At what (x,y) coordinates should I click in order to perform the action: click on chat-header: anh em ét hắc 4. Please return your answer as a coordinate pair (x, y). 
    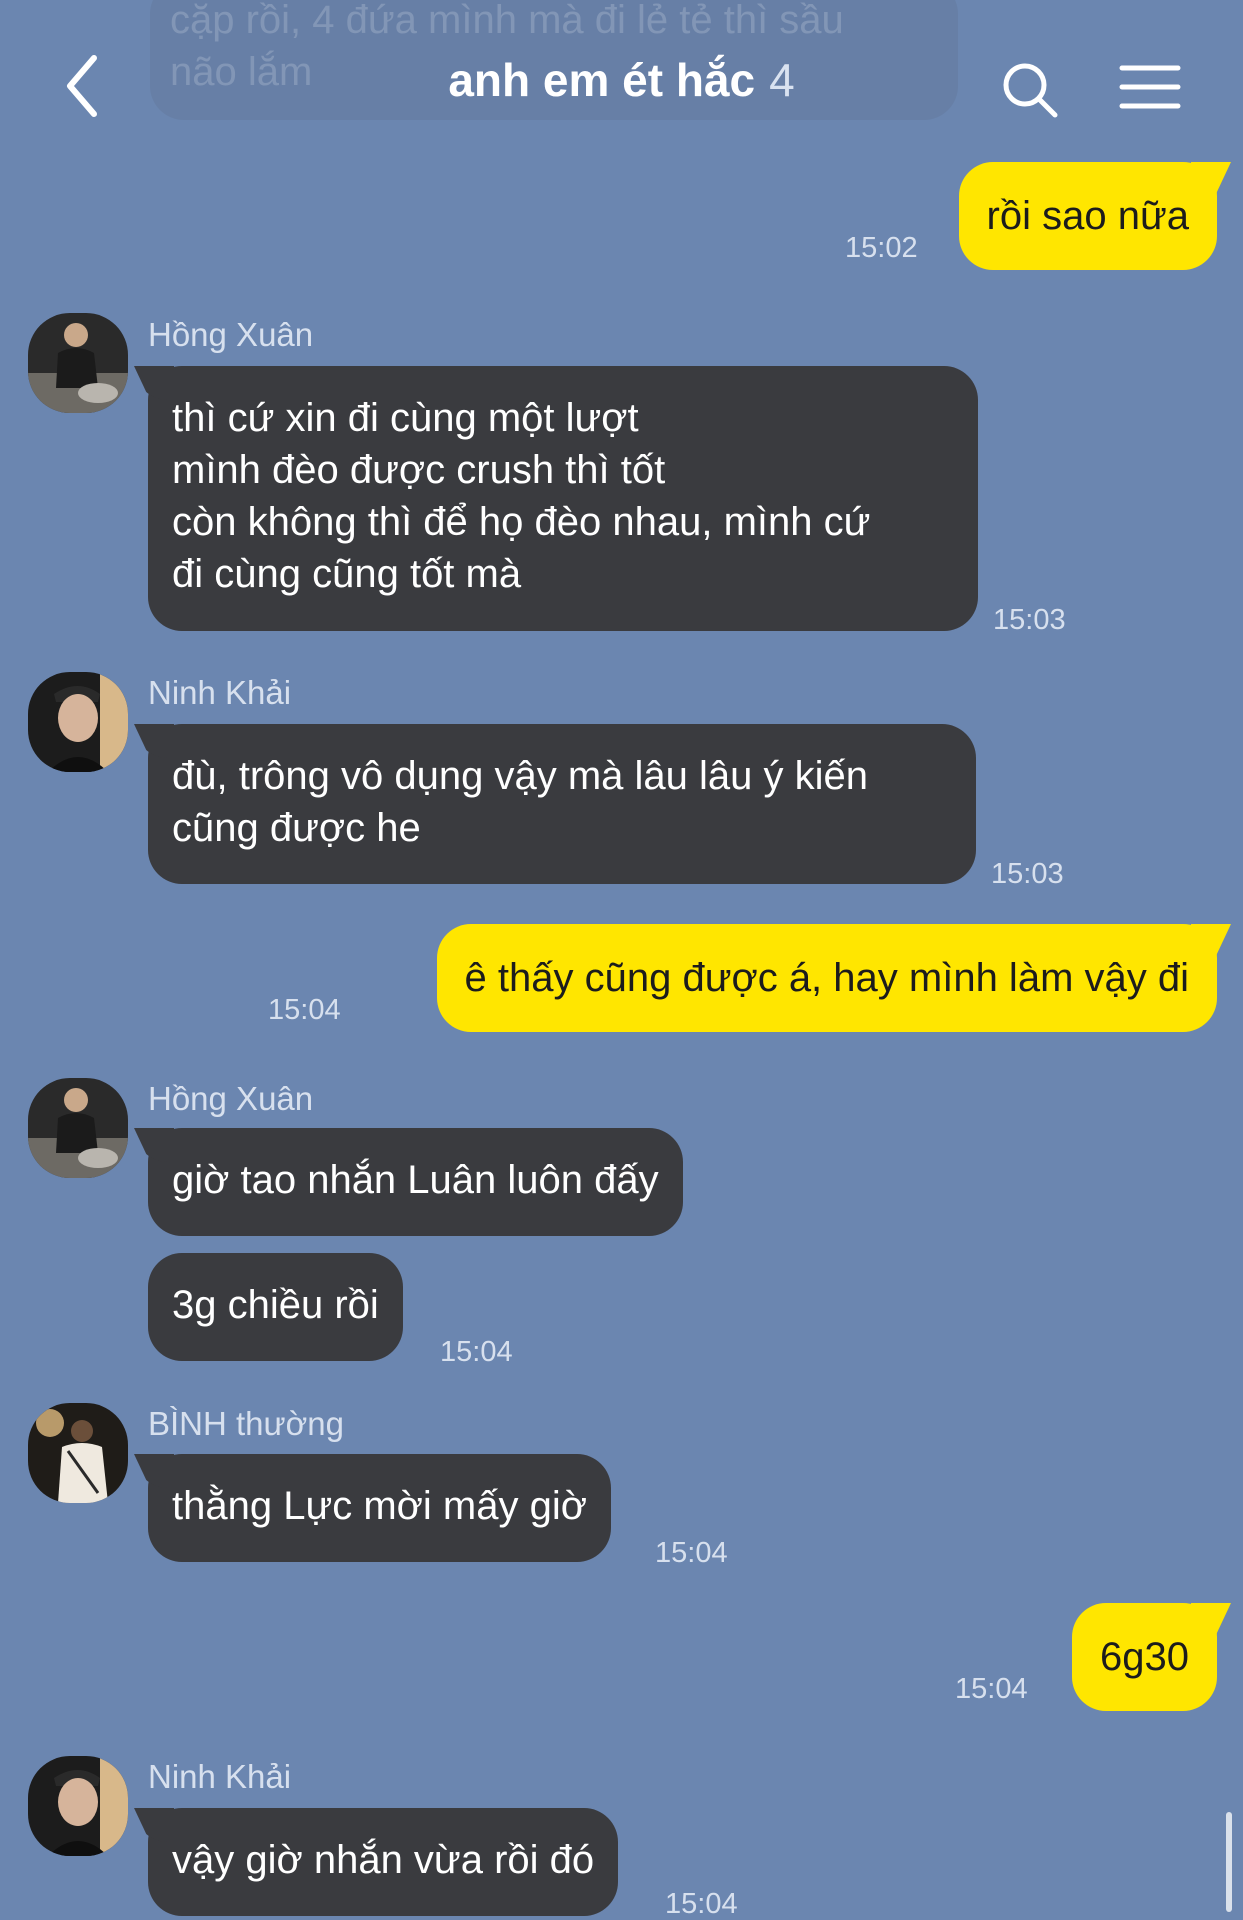
    Looking at the image, I should click on (621, 85).